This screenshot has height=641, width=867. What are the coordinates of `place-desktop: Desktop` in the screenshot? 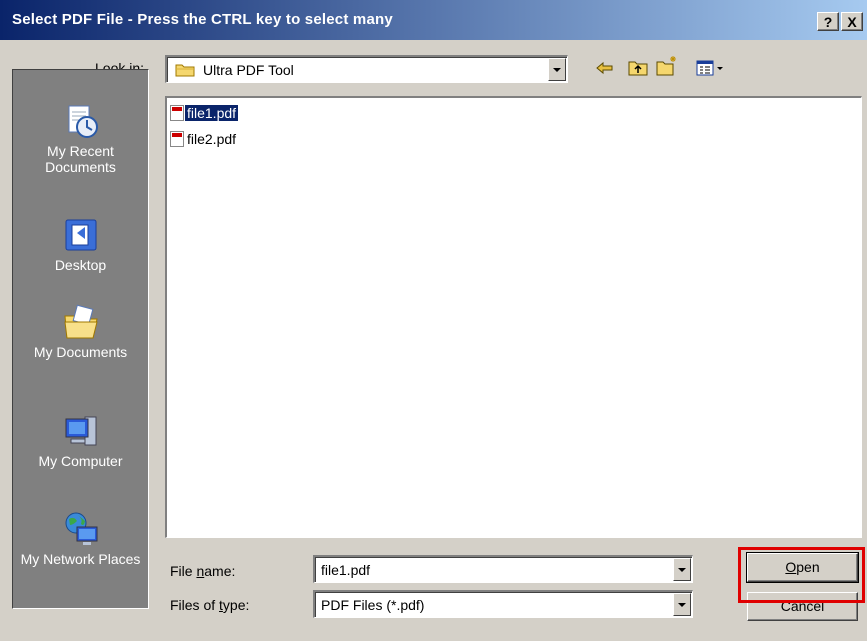 It's located at (80, 245).